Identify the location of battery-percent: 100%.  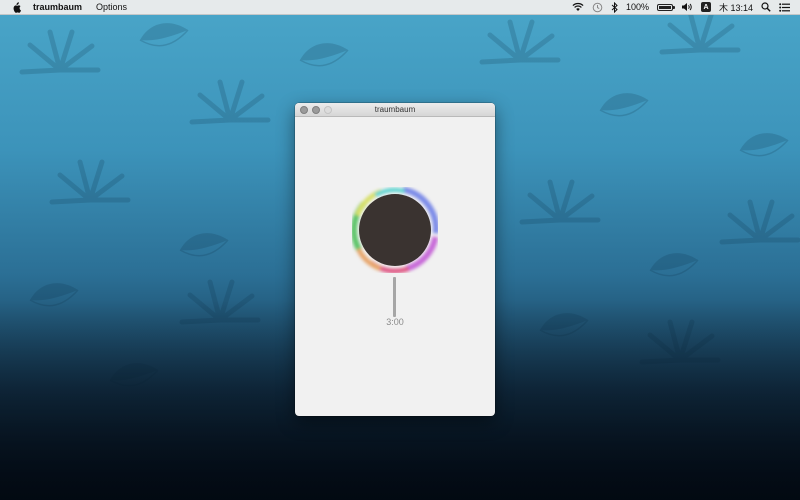
(637, 7).